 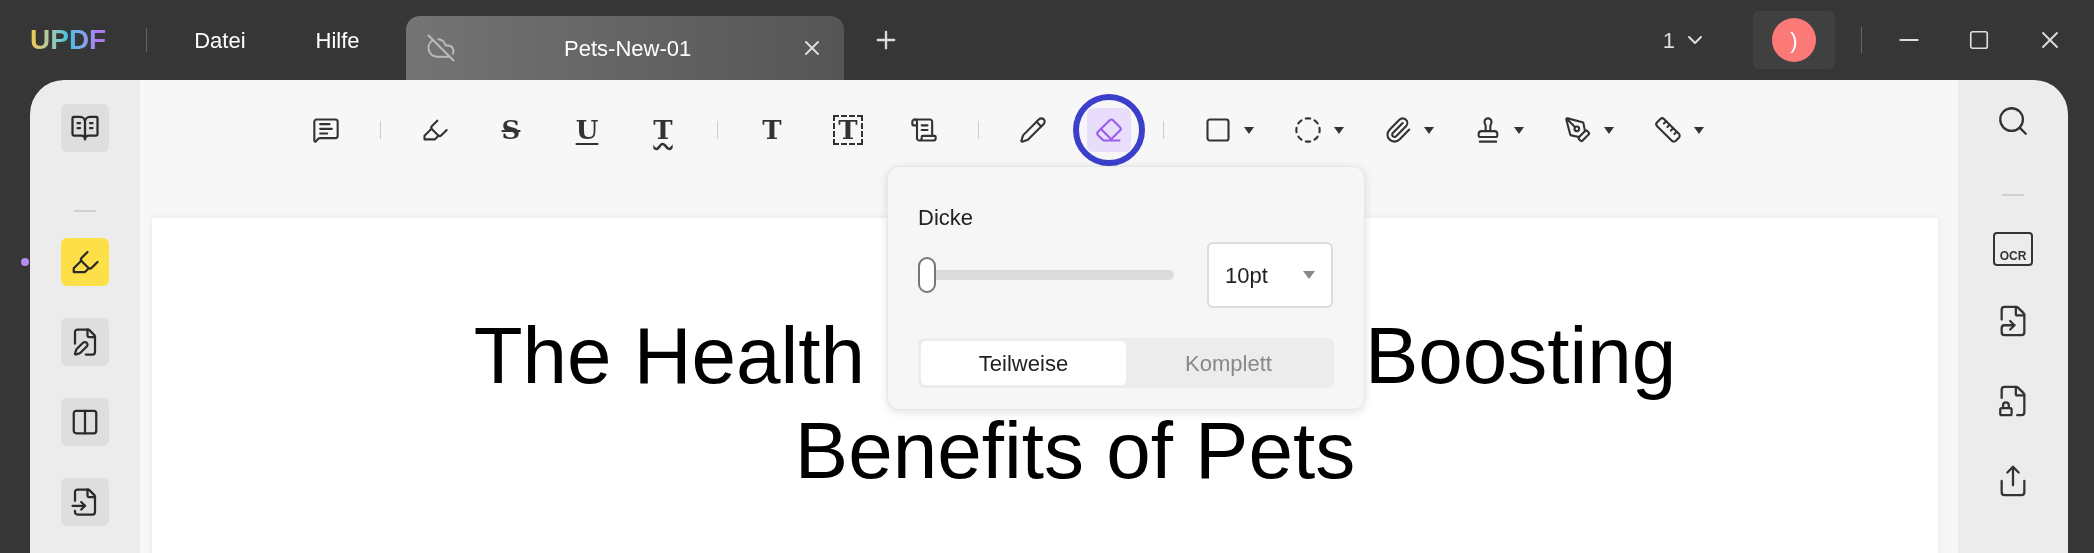 I want to click on strikethrough-icon: S, so click(x=511, y=130).